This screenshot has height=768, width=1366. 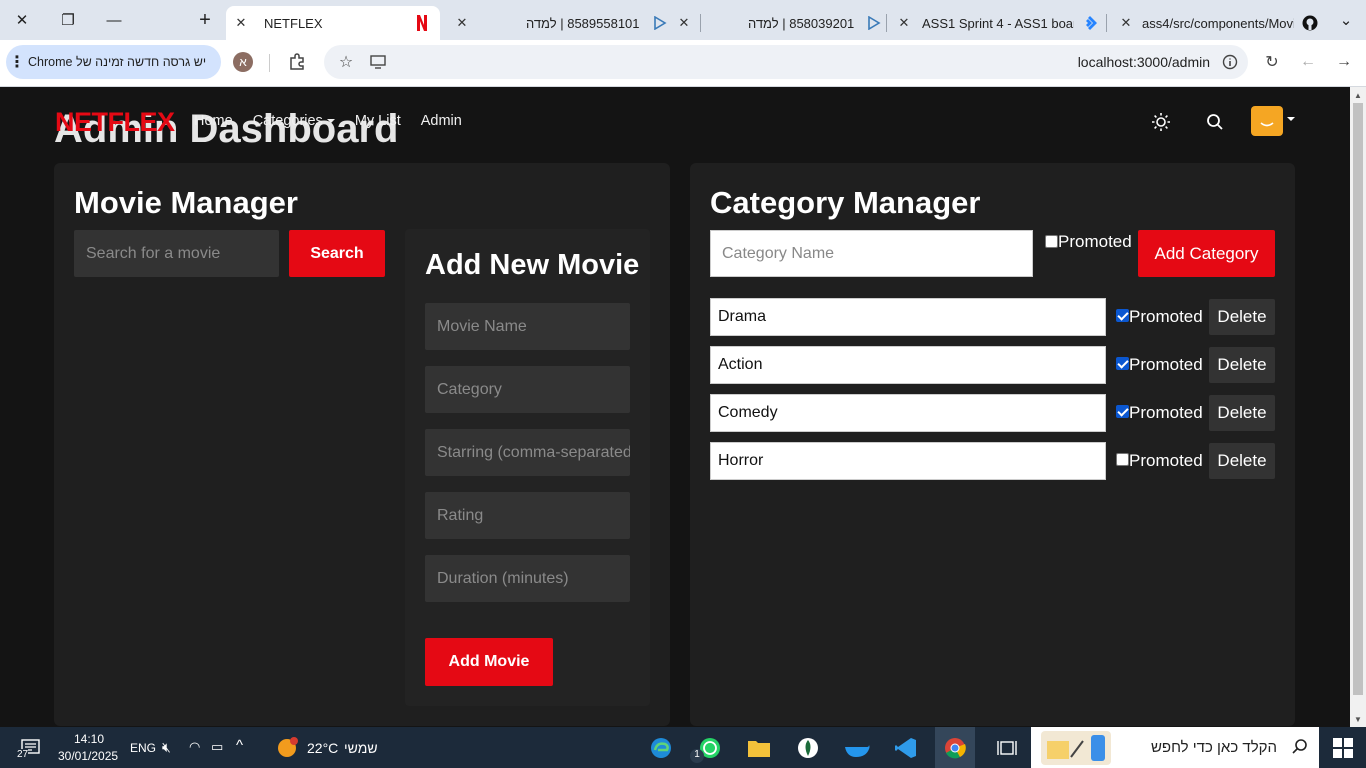 I want to click on weather-label: שמשי, so click(x=361, y=748).